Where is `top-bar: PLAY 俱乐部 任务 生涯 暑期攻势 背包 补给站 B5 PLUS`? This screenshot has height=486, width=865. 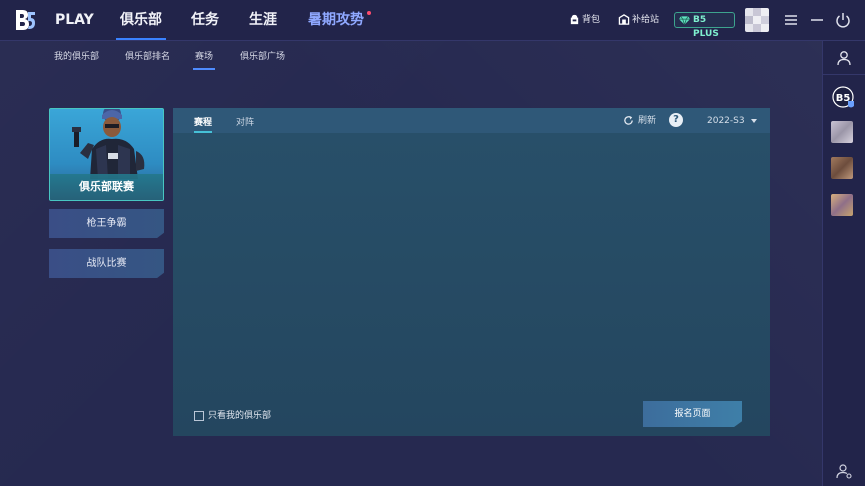
top-bar: PLAY 俱乐部 任务 生涯 暑期攻势 背包 补给站 B5 PLUS is located at coordinates (432, 20).